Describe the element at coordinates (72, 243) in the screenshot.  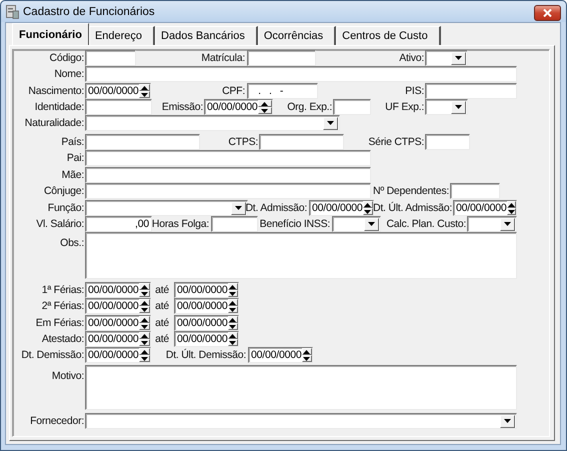
I see `field-label: Obs.:` at that location.